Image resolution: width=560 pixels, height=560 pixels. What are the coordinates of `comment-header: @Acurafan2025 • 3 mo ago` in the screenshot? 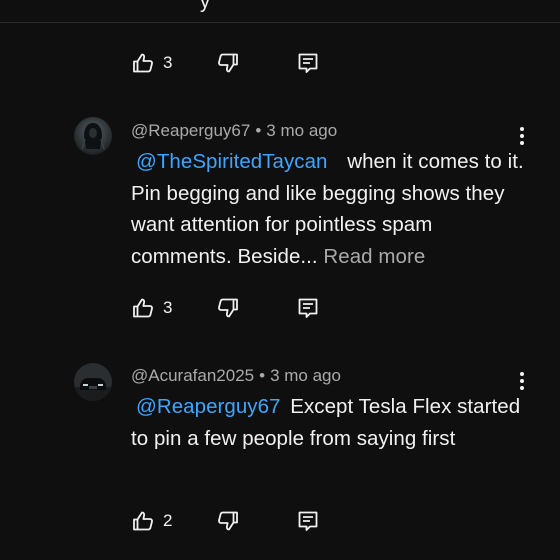 It's located at (236, 376).